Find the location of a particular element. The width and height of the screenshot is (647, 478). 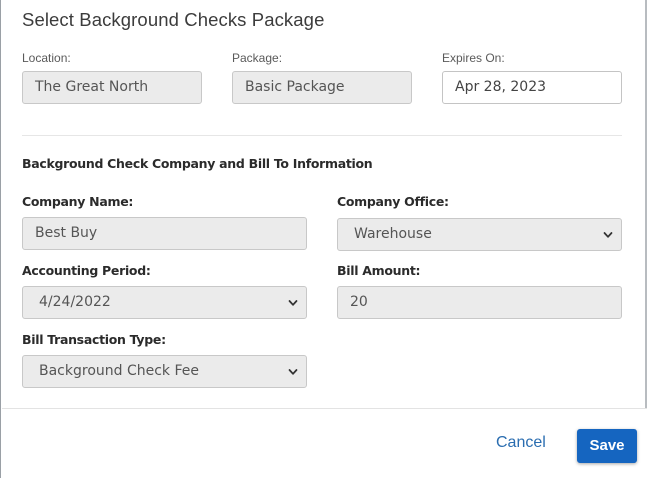

accounting-period-value: 4/24/2022 is located at coordinates (75, 302).